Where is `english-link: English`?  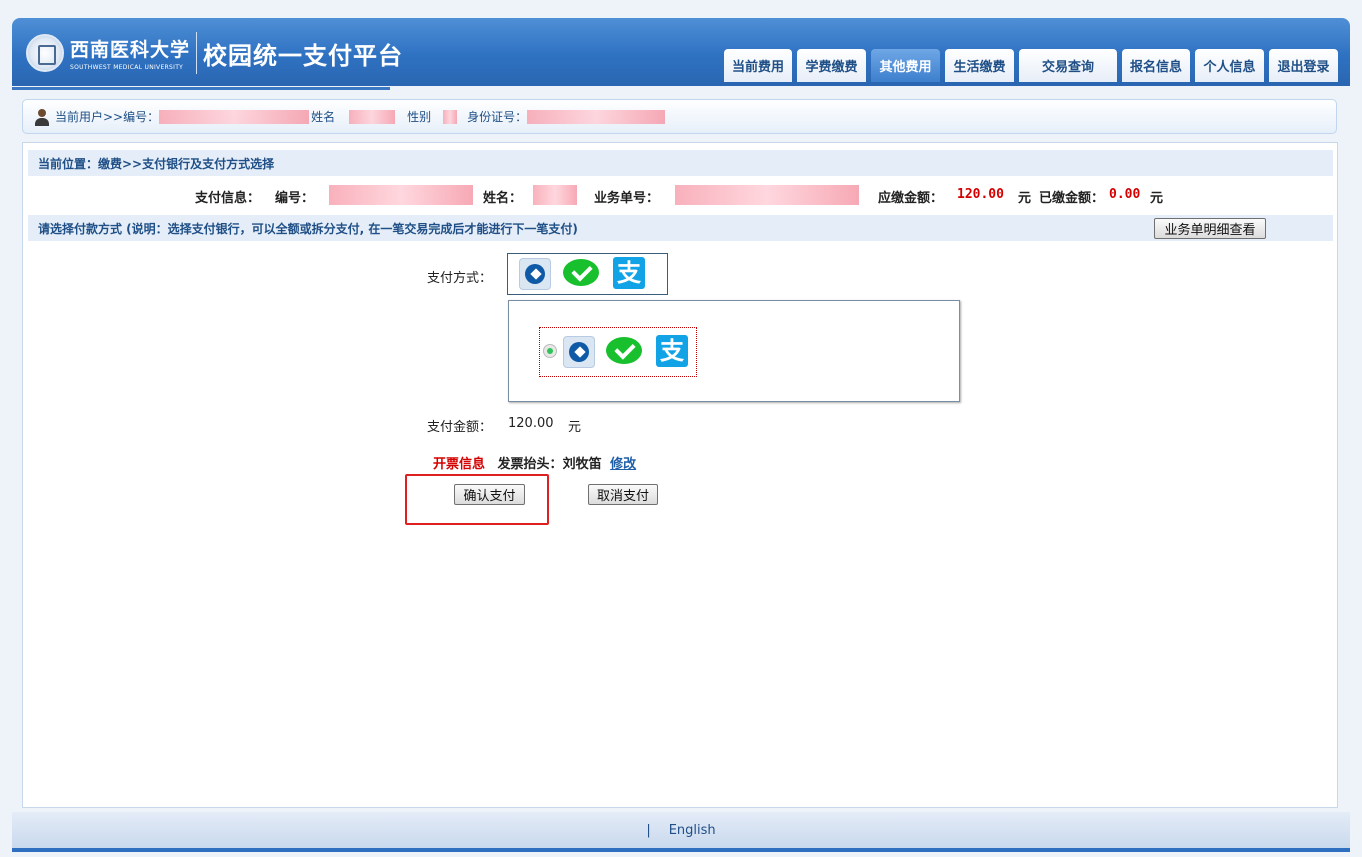 english-link: English is located at coordinates (692, 830).